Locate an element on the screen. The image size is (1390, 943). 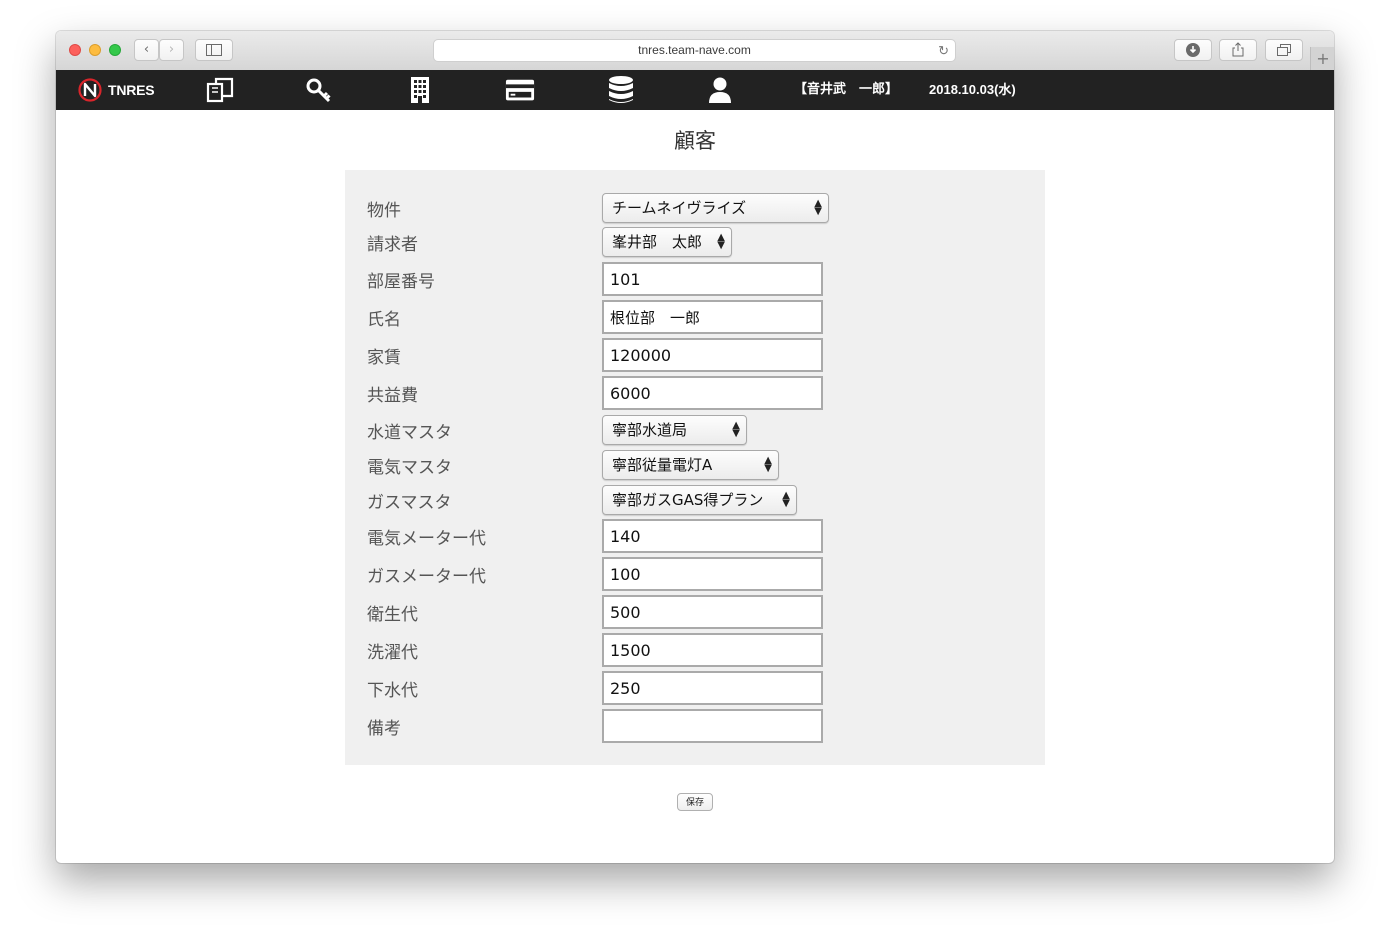
save-button: 保存 is located at coordinates (695, 802).